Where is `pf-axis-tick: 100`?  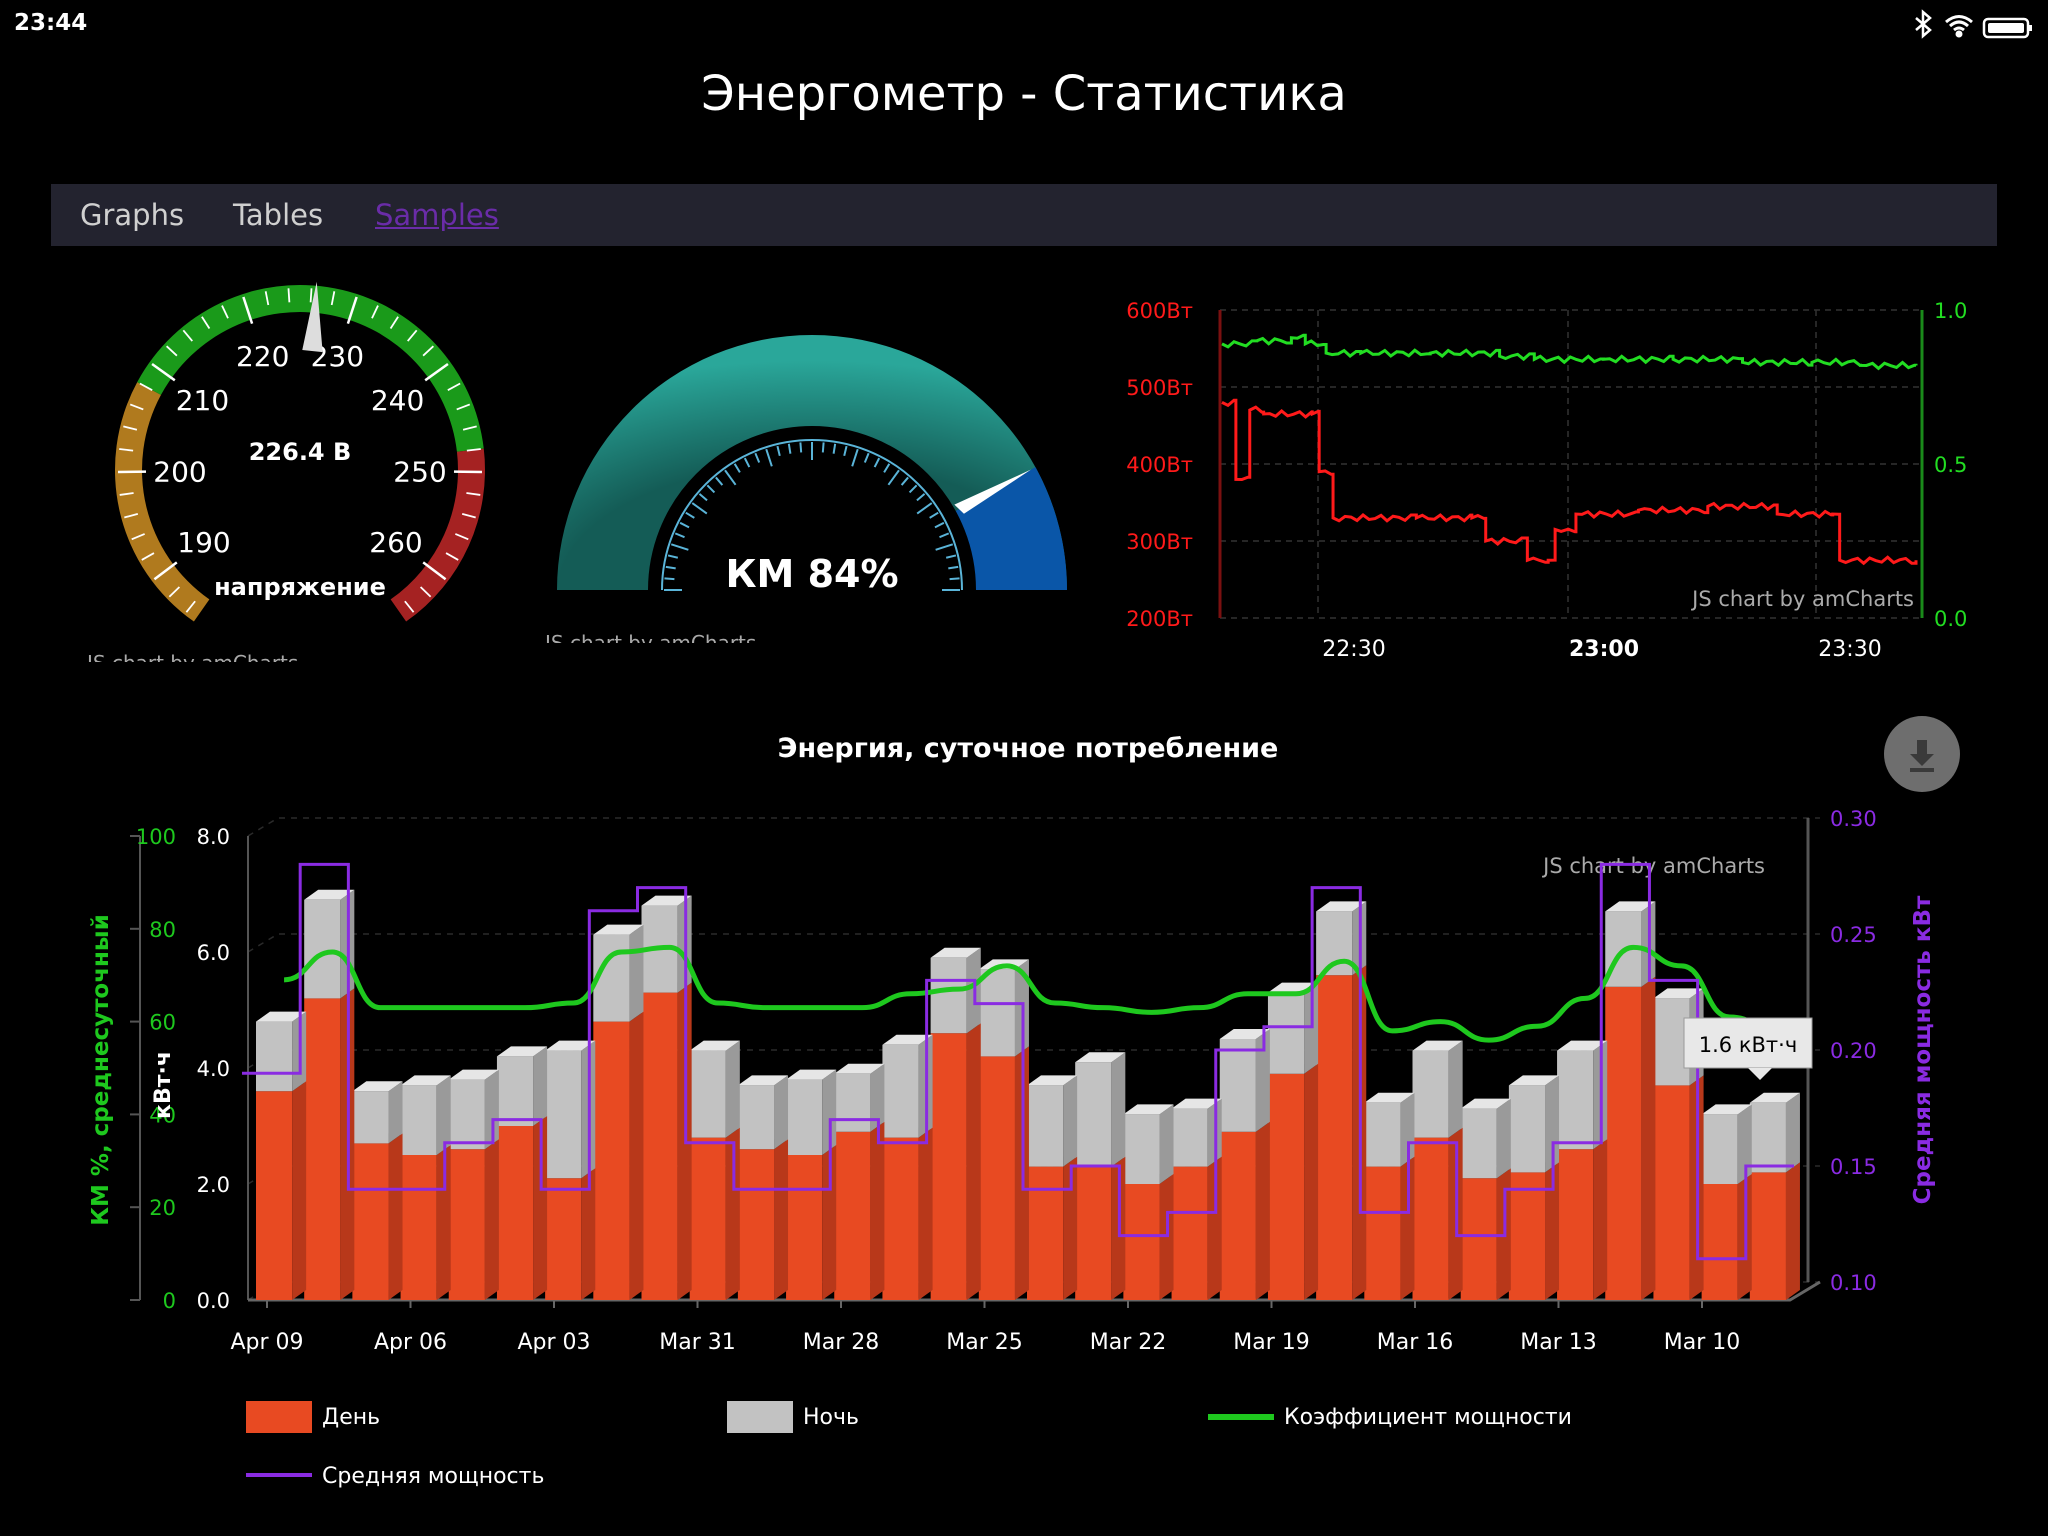 pf-axis-tick: 100 is located at coordinates (156, 837).